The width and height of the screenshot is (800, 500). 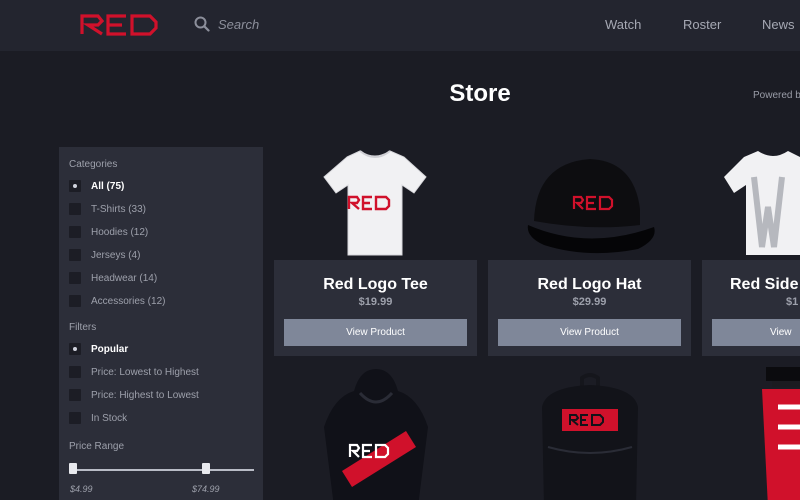 What do you see at coordinates (776, 95) in the screenshot?
I see `powered-by-text: Powered b` at bounding box center [776, 95].